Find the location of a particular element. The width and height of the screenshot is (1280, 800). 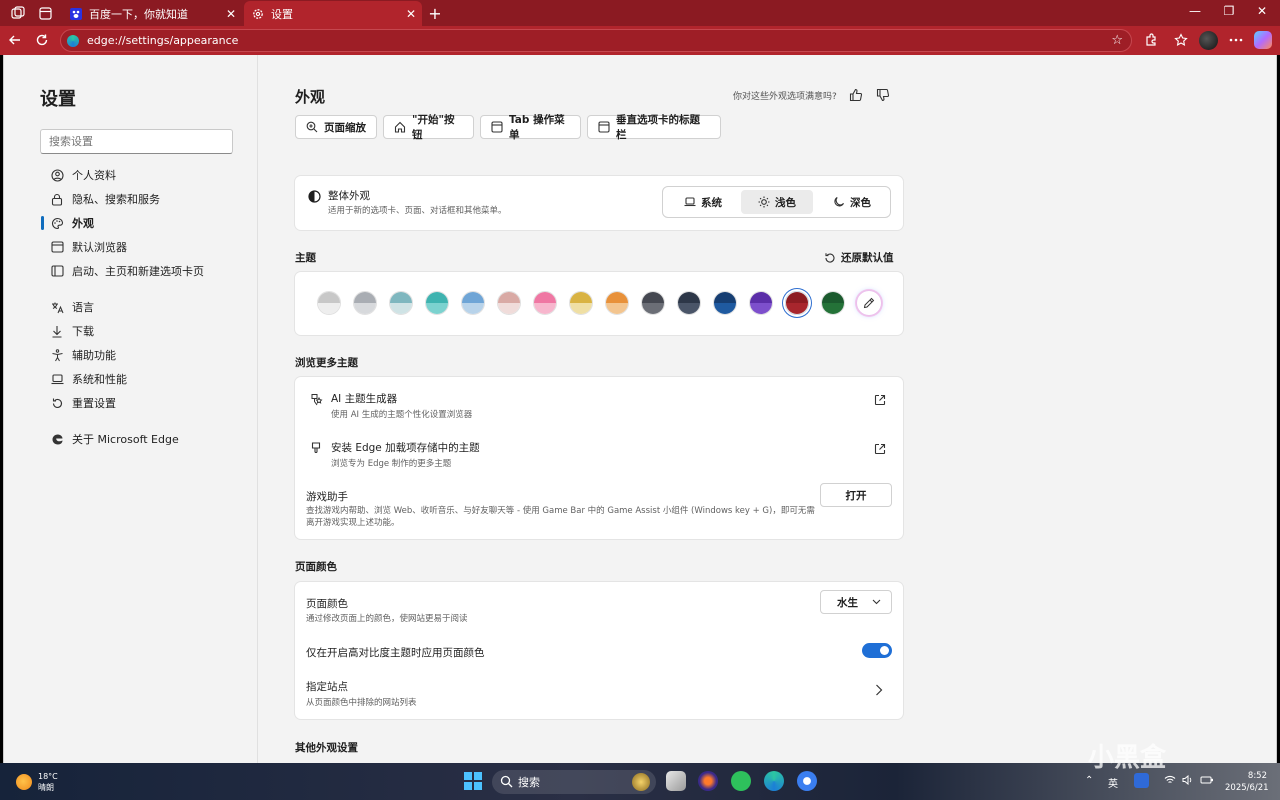

page-color-select: 水生 is located at coordinates (856, 602).